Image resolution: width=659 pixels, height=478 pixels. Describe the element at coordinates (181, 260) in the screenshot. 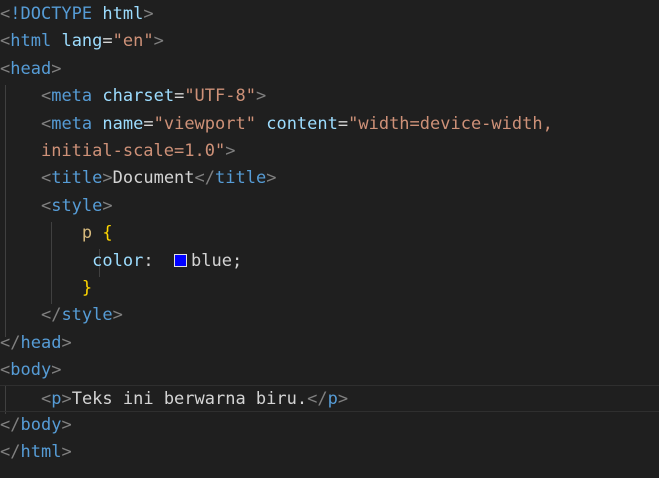

I see `color-swatch-icon` at that location.